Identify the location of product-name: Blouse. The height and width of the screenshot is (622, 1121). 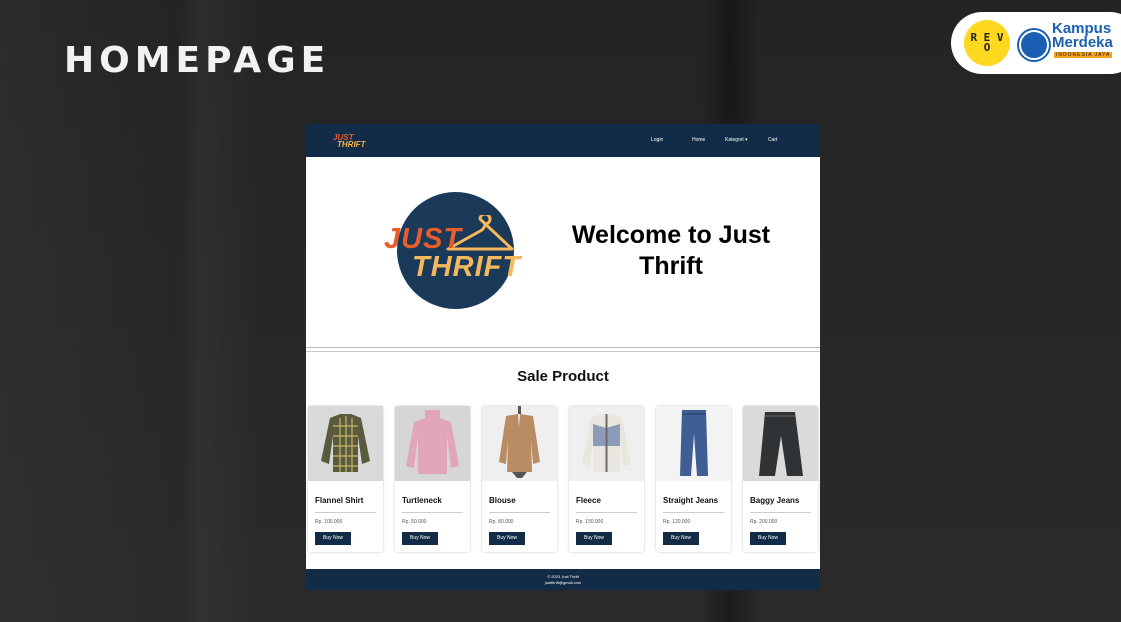
(502, 500).